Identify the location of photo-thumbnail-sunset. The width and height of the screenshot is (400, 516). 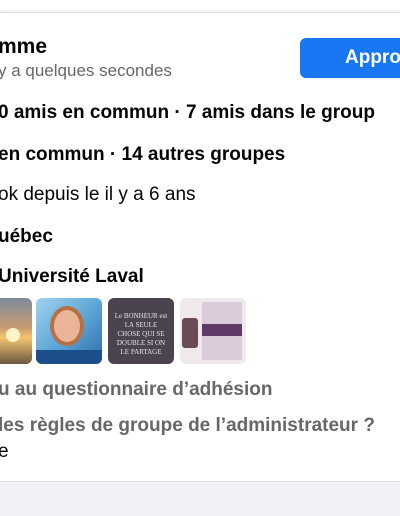
(16, 331).